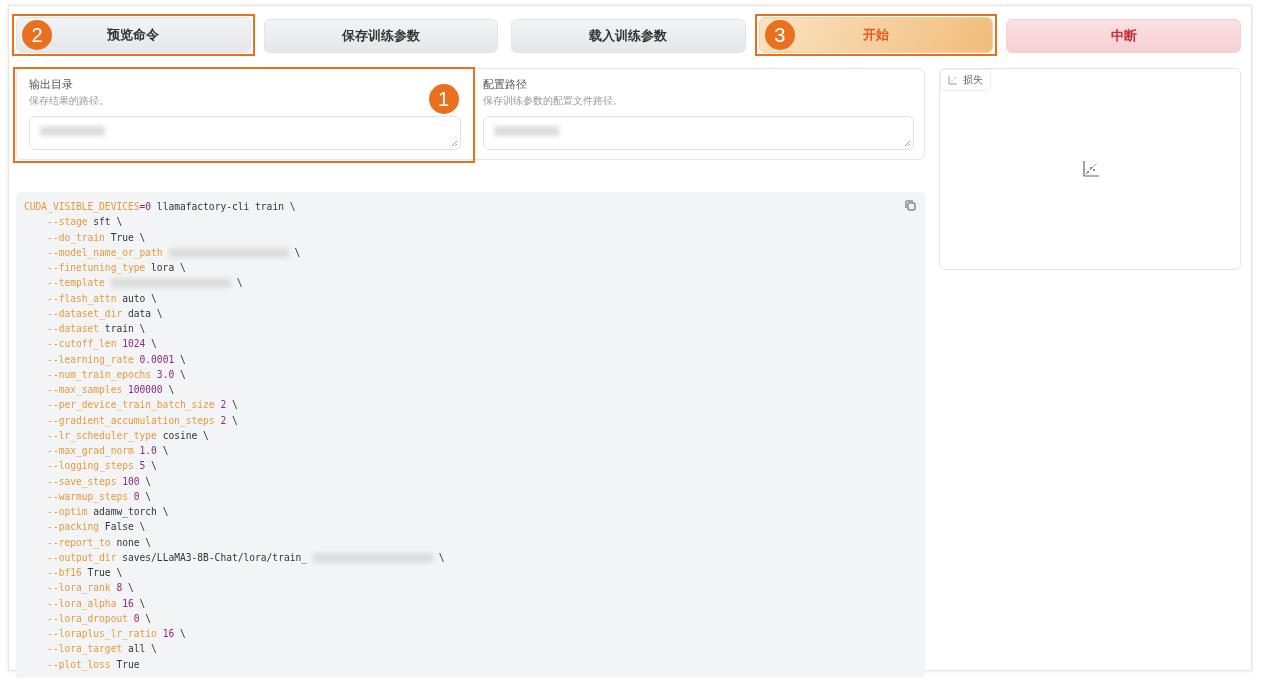  I want to click on code-line: --bf16 True \, so click(84, 573).